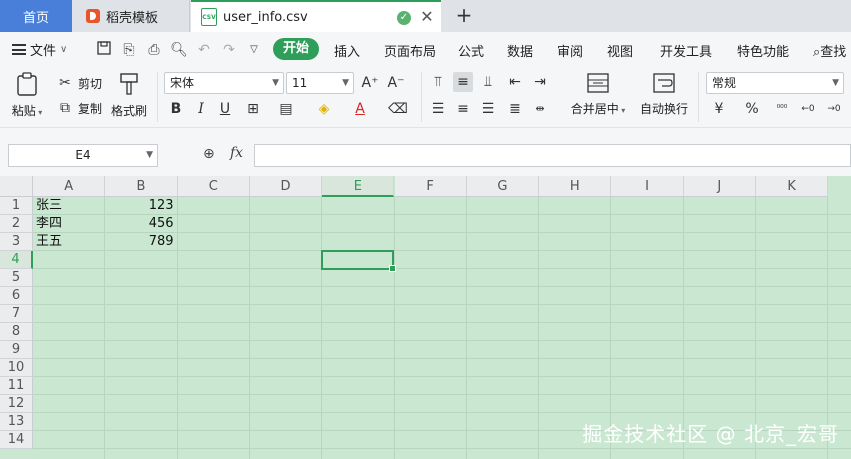  What do you see at coordinates (316, 16) in the screenshot?
I see `tab-user-info-csv: CSV user_info.csv ✓ ✕` at bounding box center [316, 16].